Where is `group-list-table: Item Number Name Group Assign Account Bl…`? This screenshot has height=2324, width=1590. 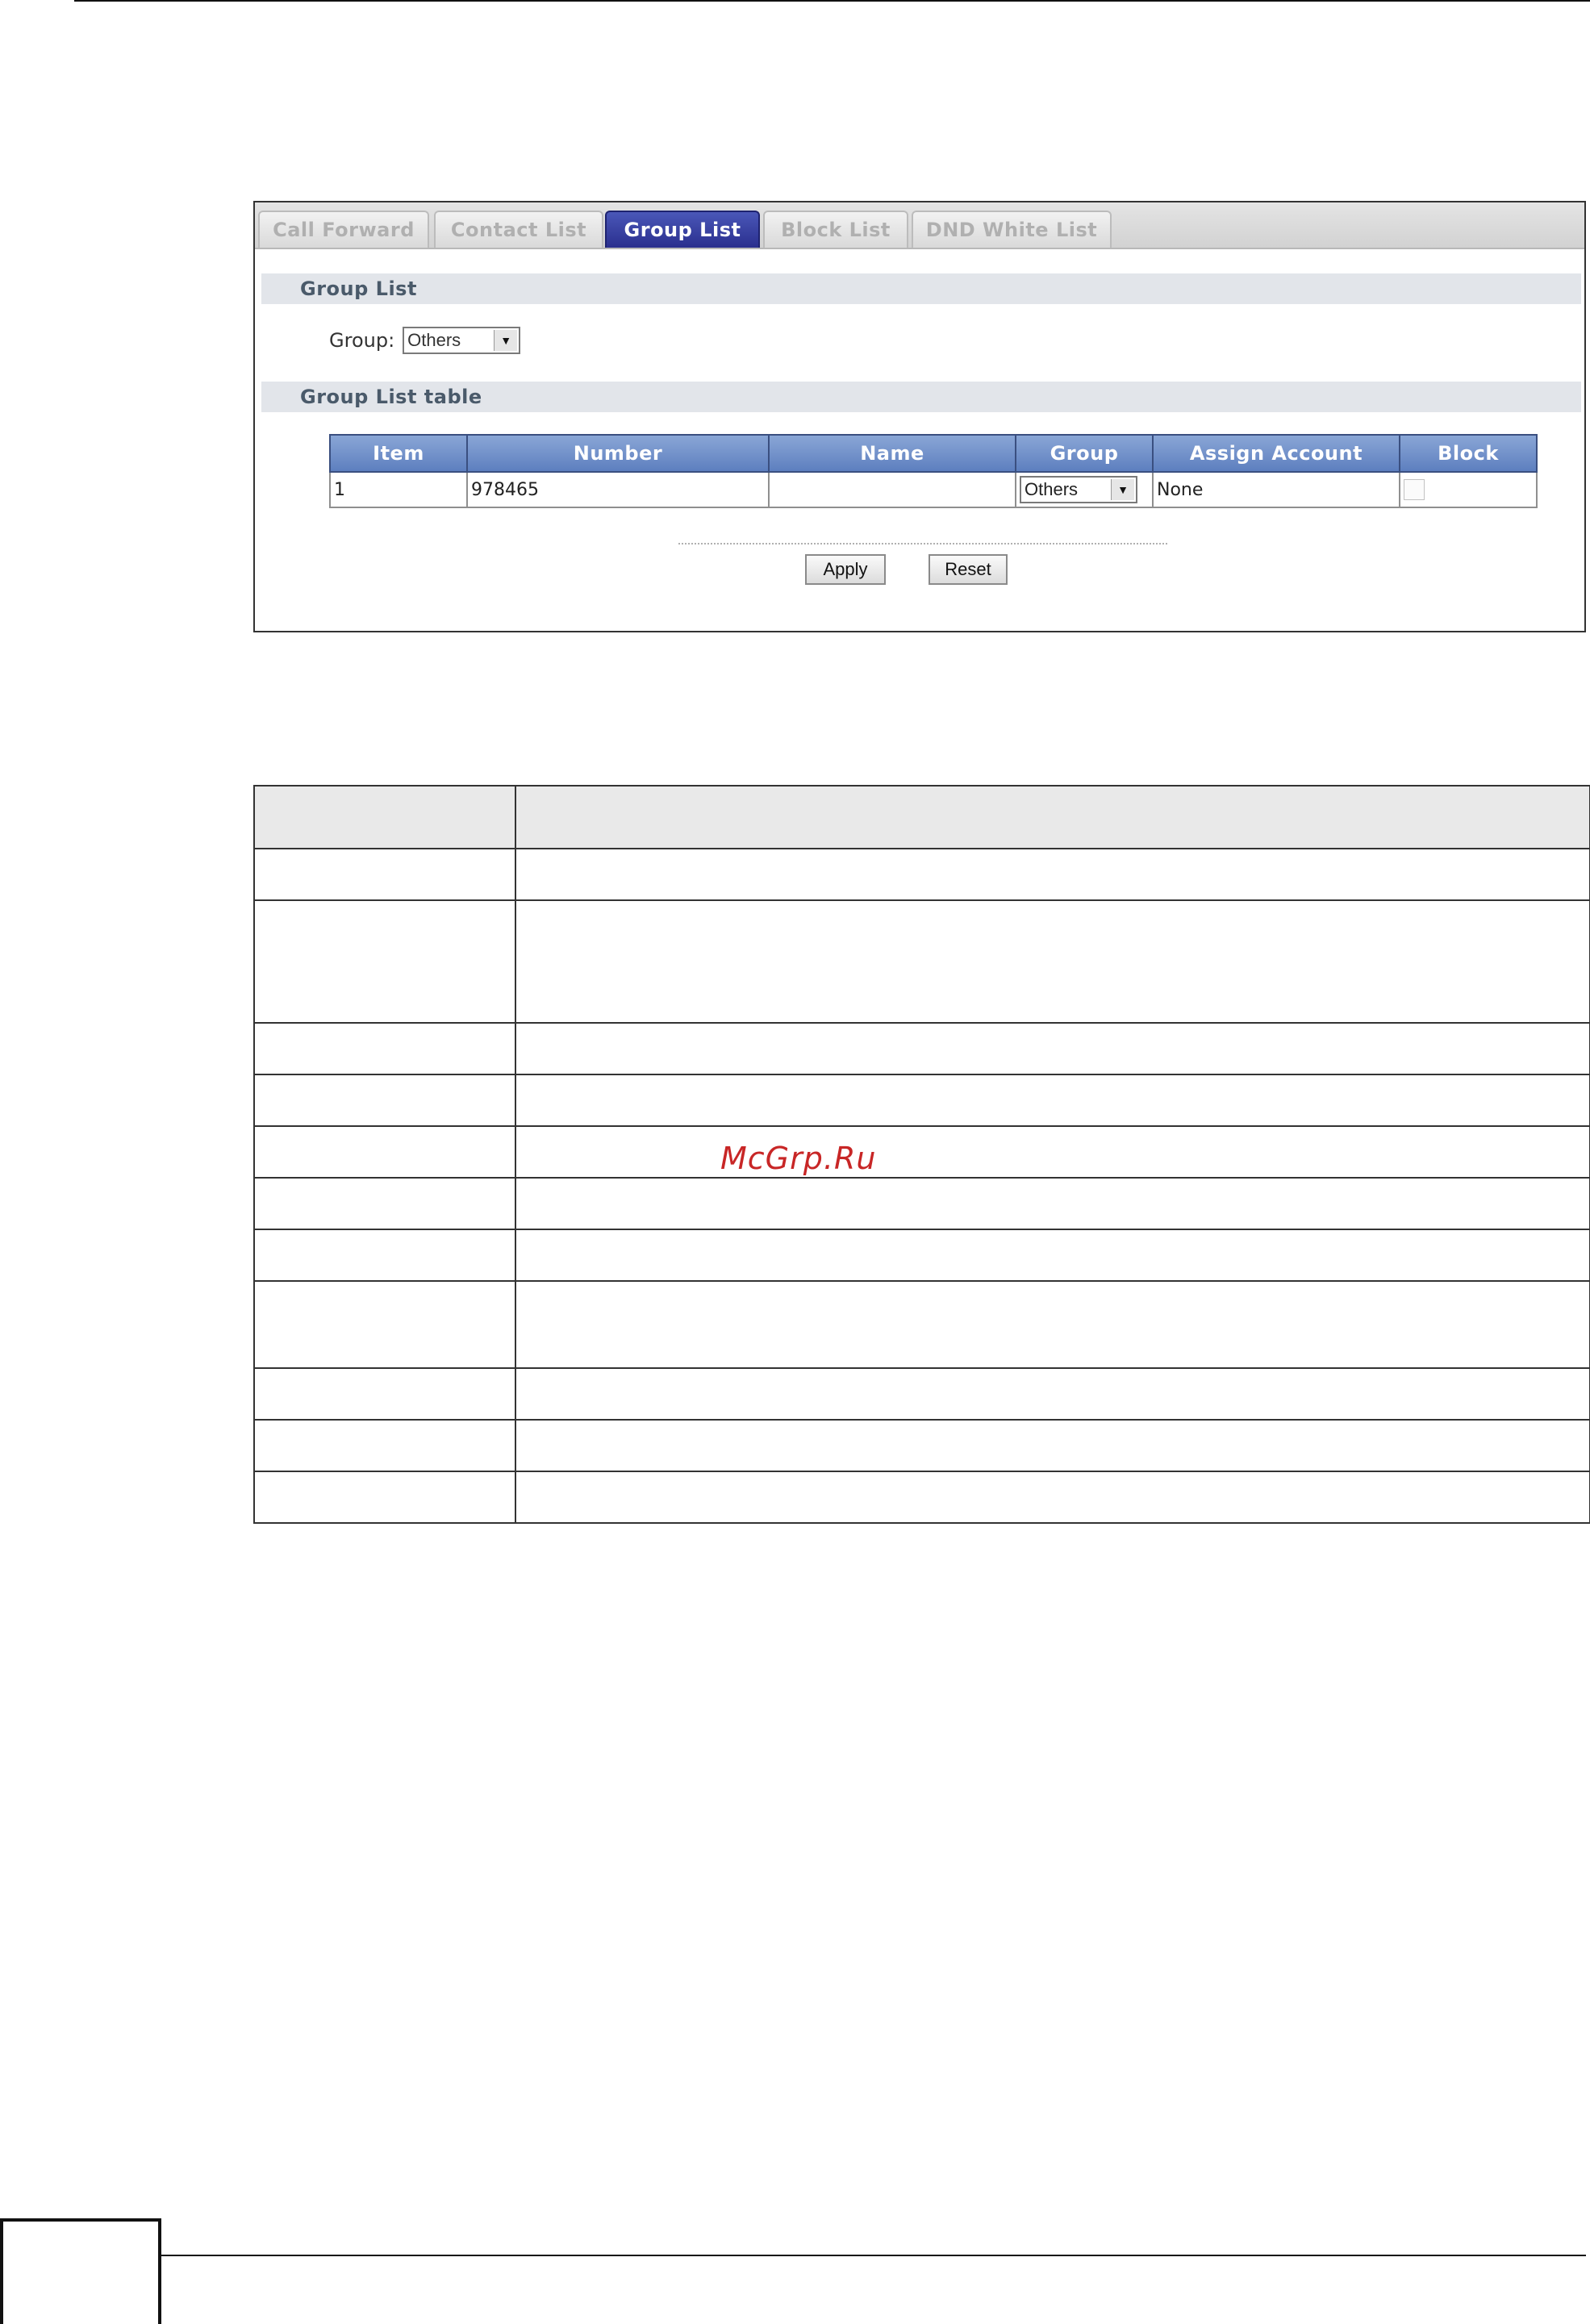 group-list-table: Item Number Name Group Assign Account Bl… is located at coordinates (933, 471).